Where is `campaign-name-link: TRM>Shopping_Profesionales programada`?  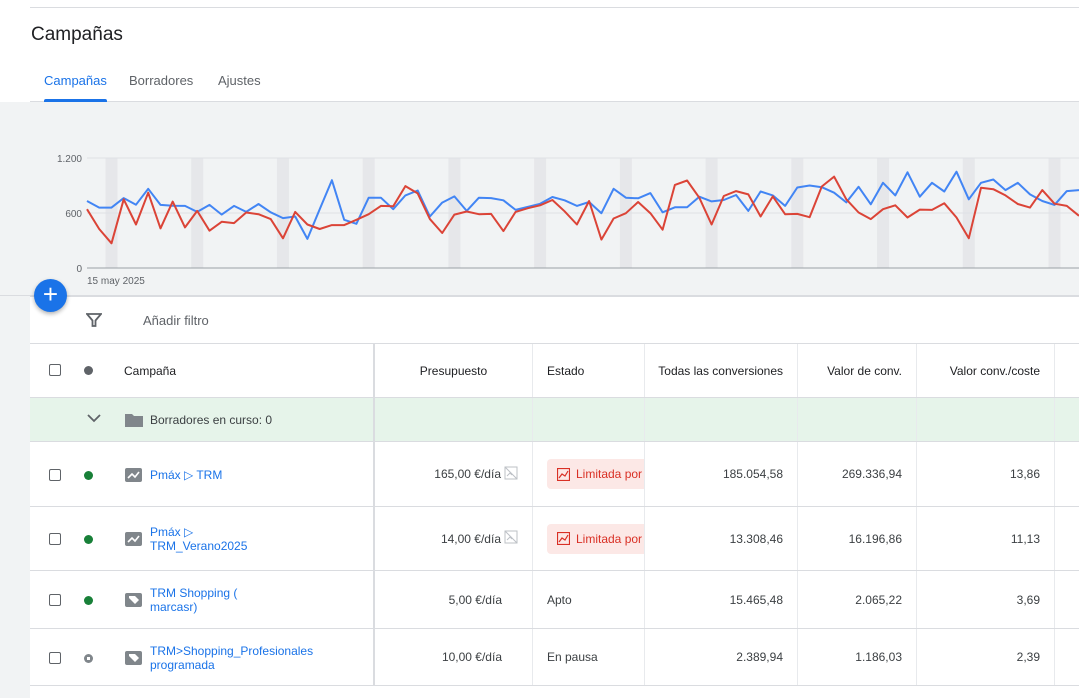
campaign-name-link: TRM>Shopping_Profesionales programada is located at coordinates (231, 658).